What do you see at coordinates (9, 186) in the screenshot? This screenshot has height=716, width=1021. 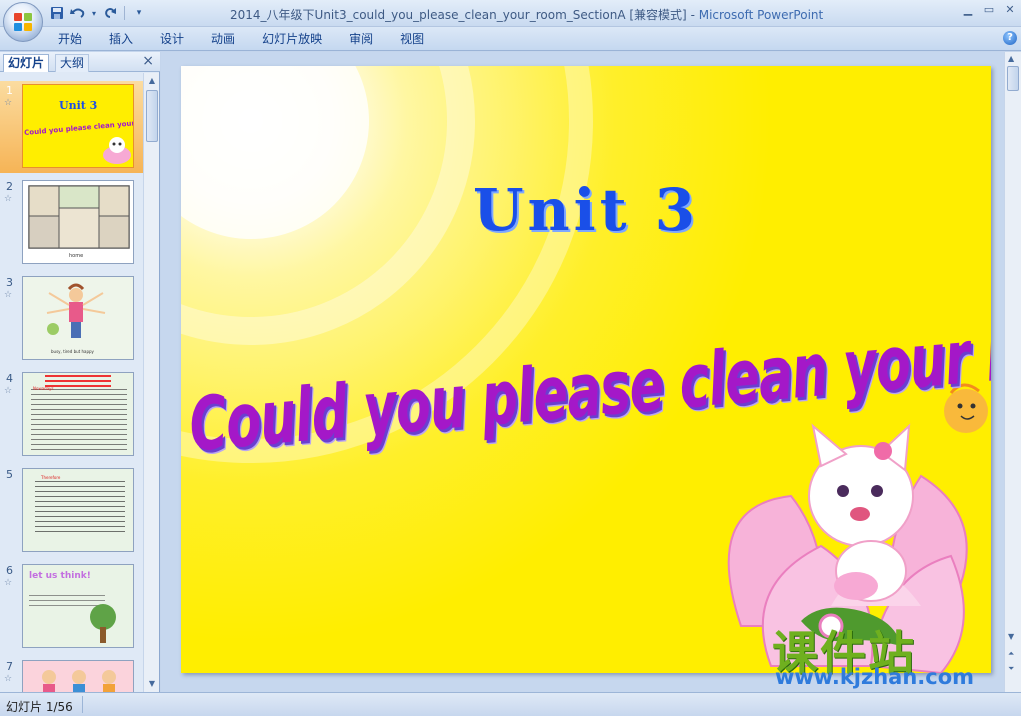 I see `slide-number: 2` at bounding box center [9, 186].